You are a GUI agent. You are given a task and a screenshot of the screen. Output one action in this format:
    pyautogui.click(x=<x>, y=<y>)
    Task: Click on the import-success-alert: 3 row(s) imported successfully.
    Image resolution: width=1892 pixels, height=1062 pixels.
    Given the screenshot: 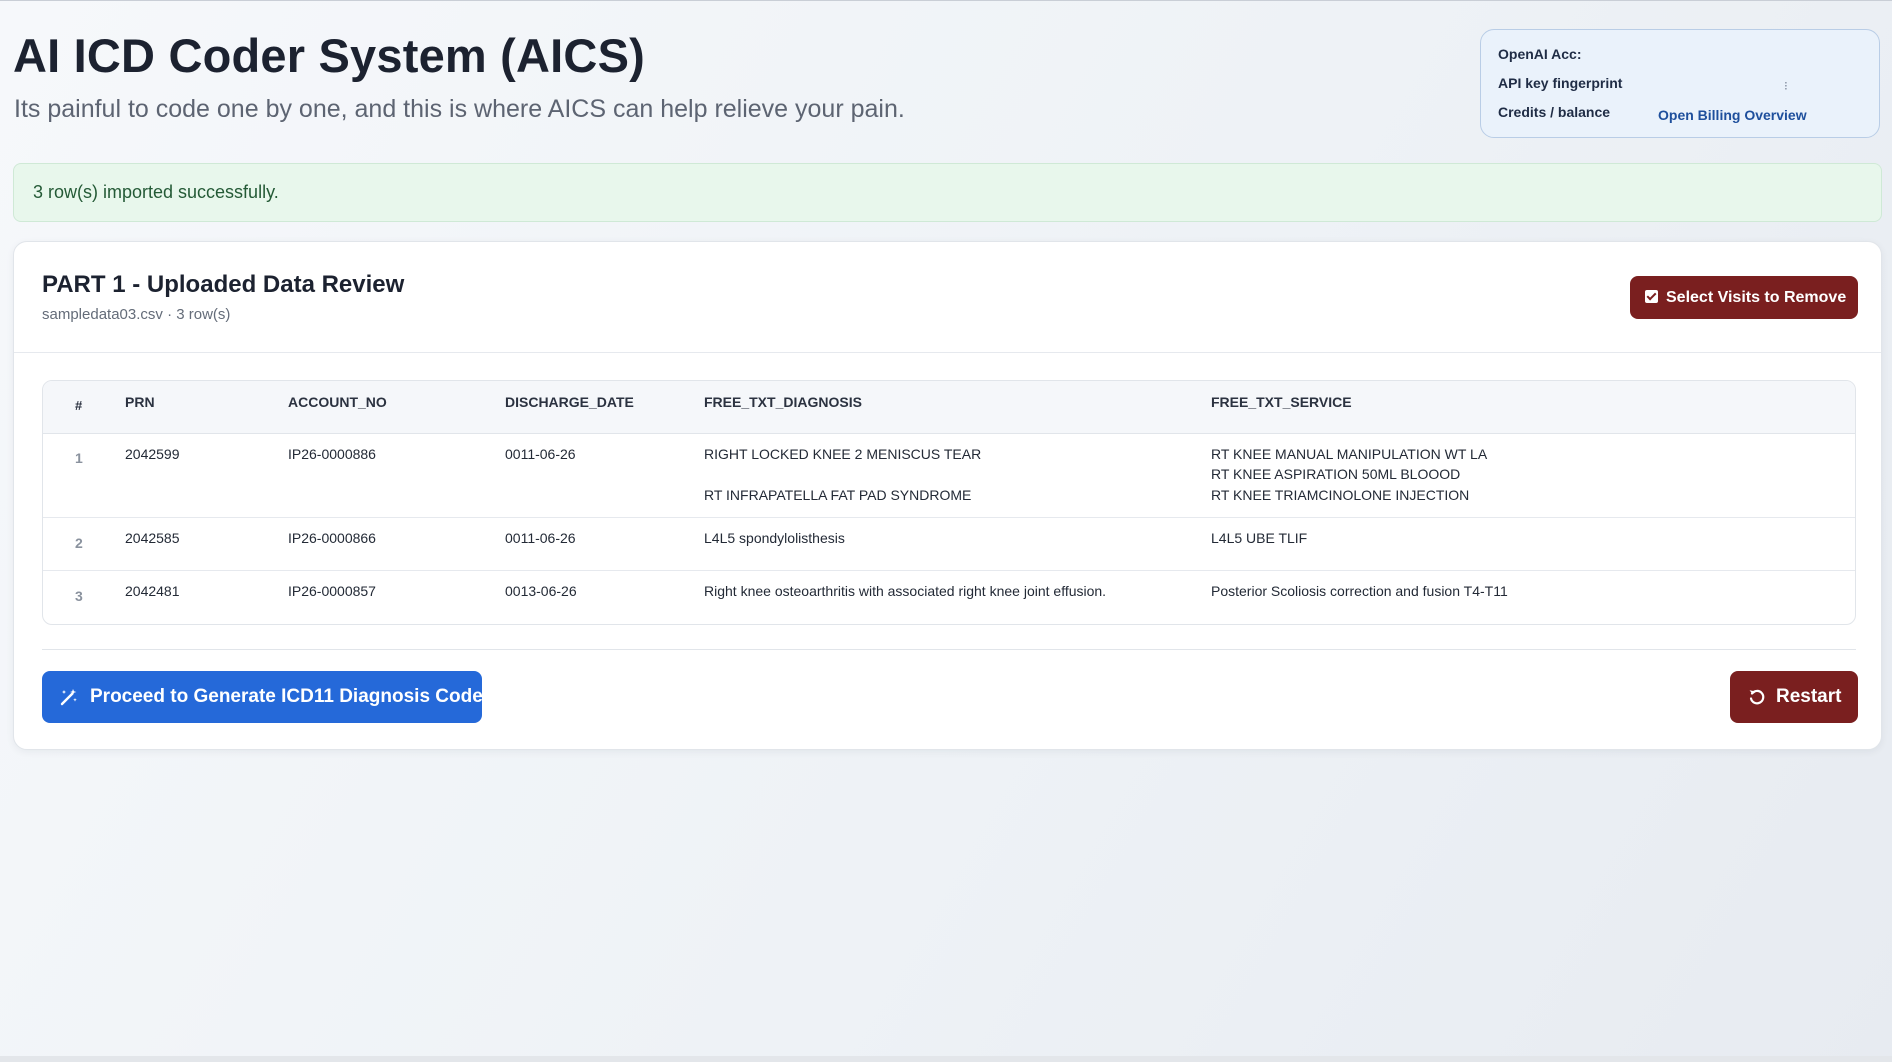 What is the action you would take?
    pyautogui.click(x=947, y=192)
    